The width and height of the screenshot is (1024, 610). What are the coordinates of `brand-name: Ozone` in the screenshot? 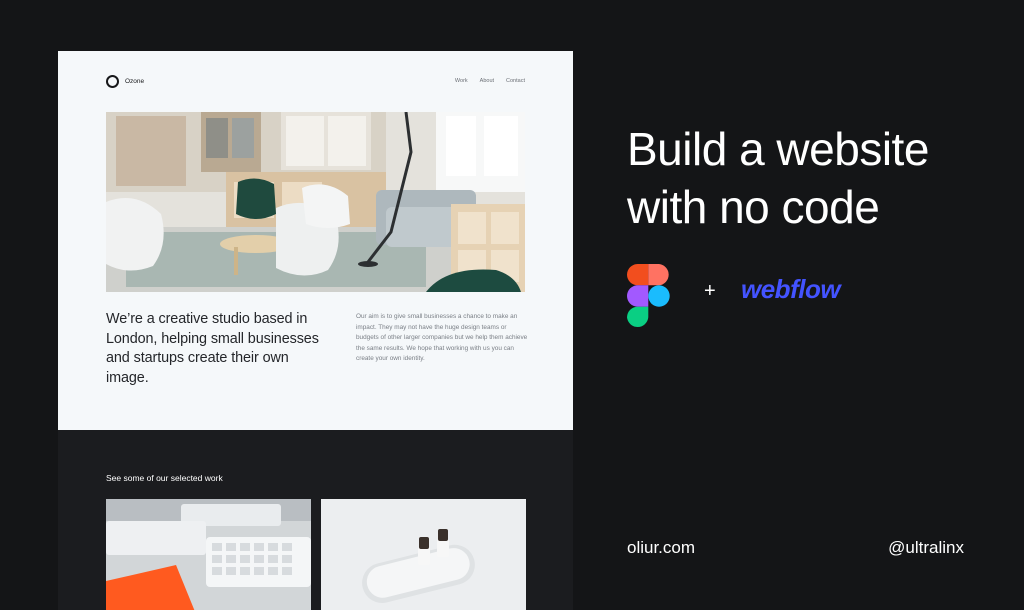 It's located at (135, 81).